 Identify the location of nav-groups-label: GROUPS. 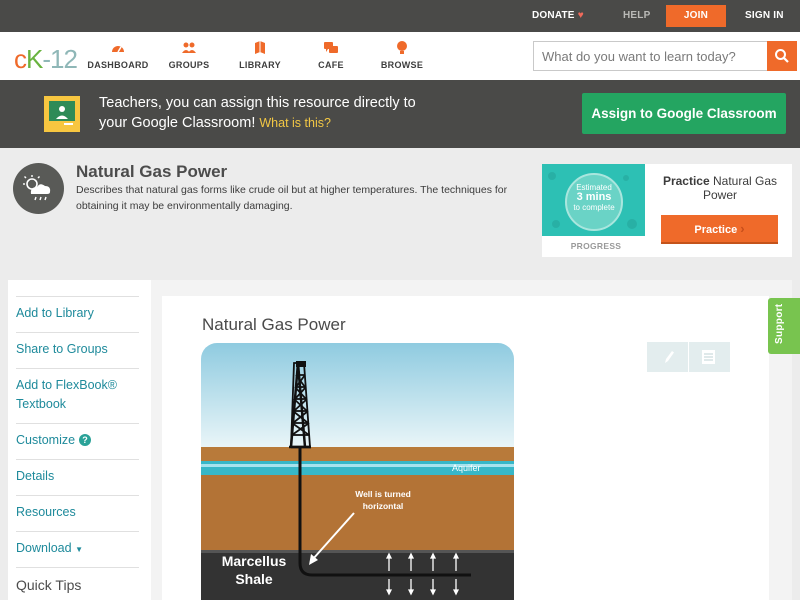
(189, 65).